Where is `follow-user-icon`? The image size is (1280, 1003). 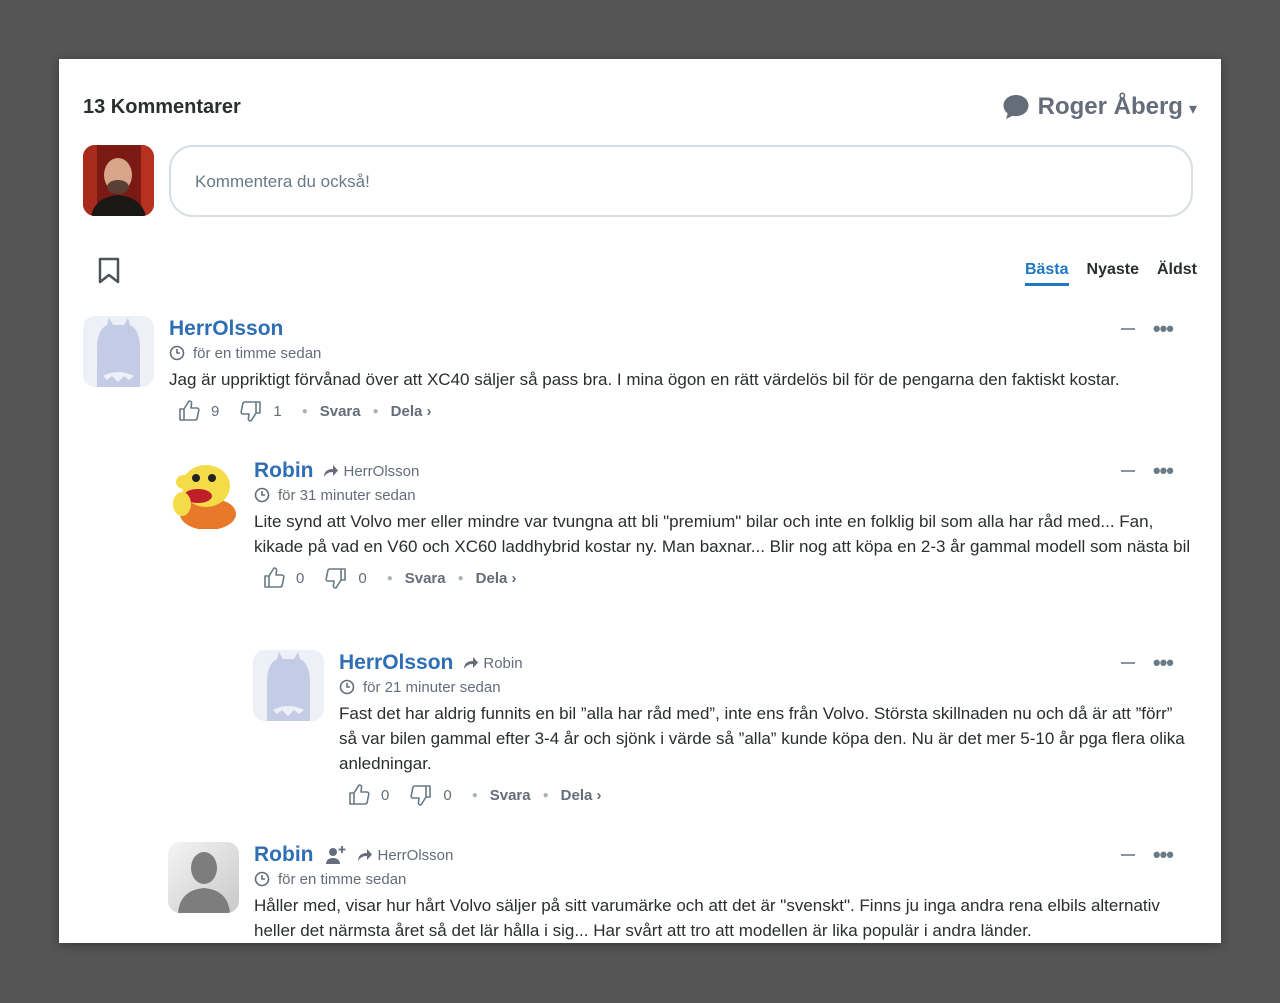
follow-user-icon is located at coordinates (336, 855).